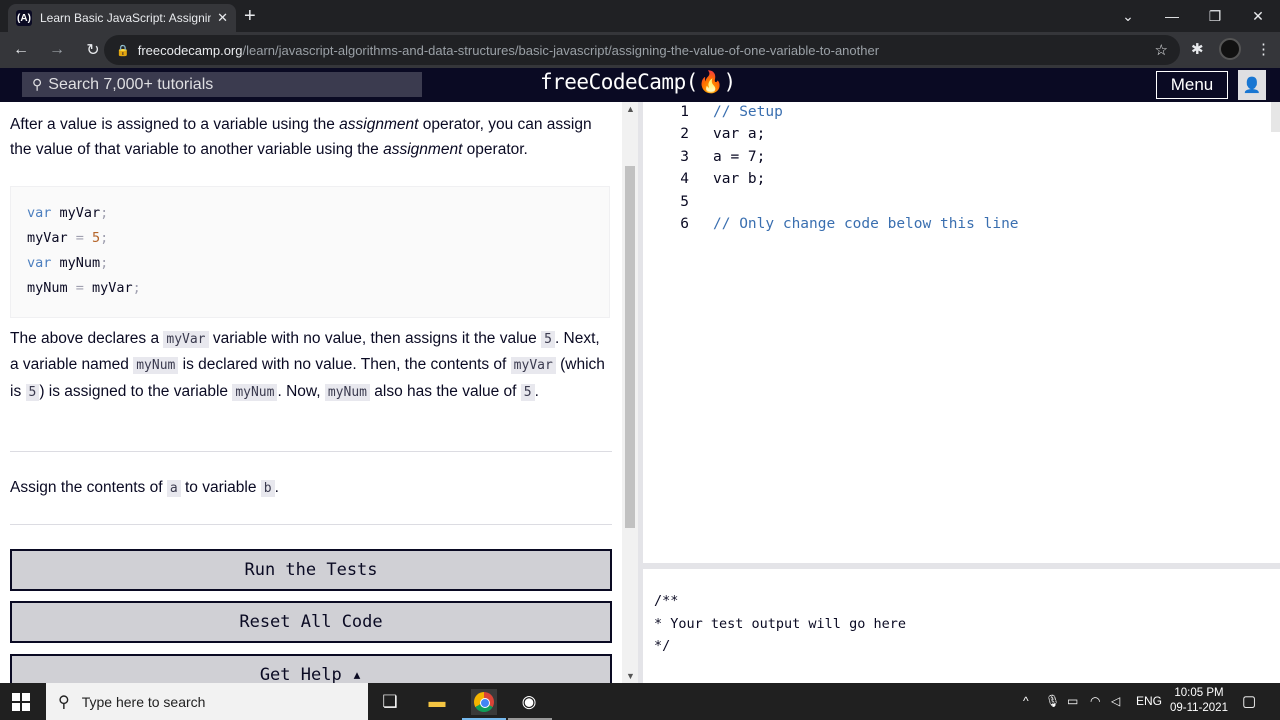 This screenshot has width=1280, height=720. Describe the element at coordinates (630, 109) in the screenshot. I see `scroll-up-icon: ▲` at that location.